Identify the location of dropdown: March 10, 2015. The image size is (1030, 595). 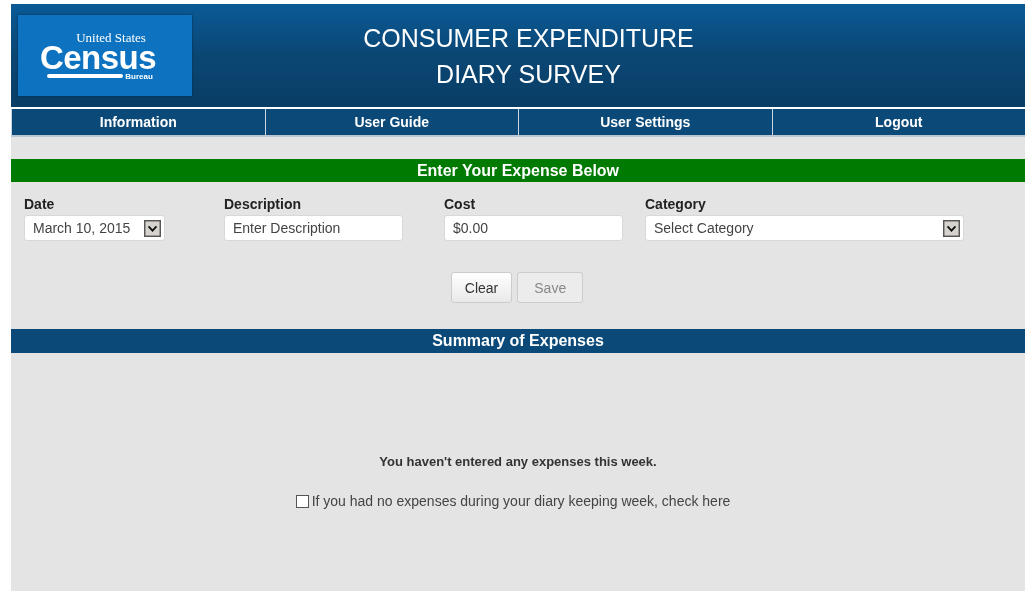
(94, 228).